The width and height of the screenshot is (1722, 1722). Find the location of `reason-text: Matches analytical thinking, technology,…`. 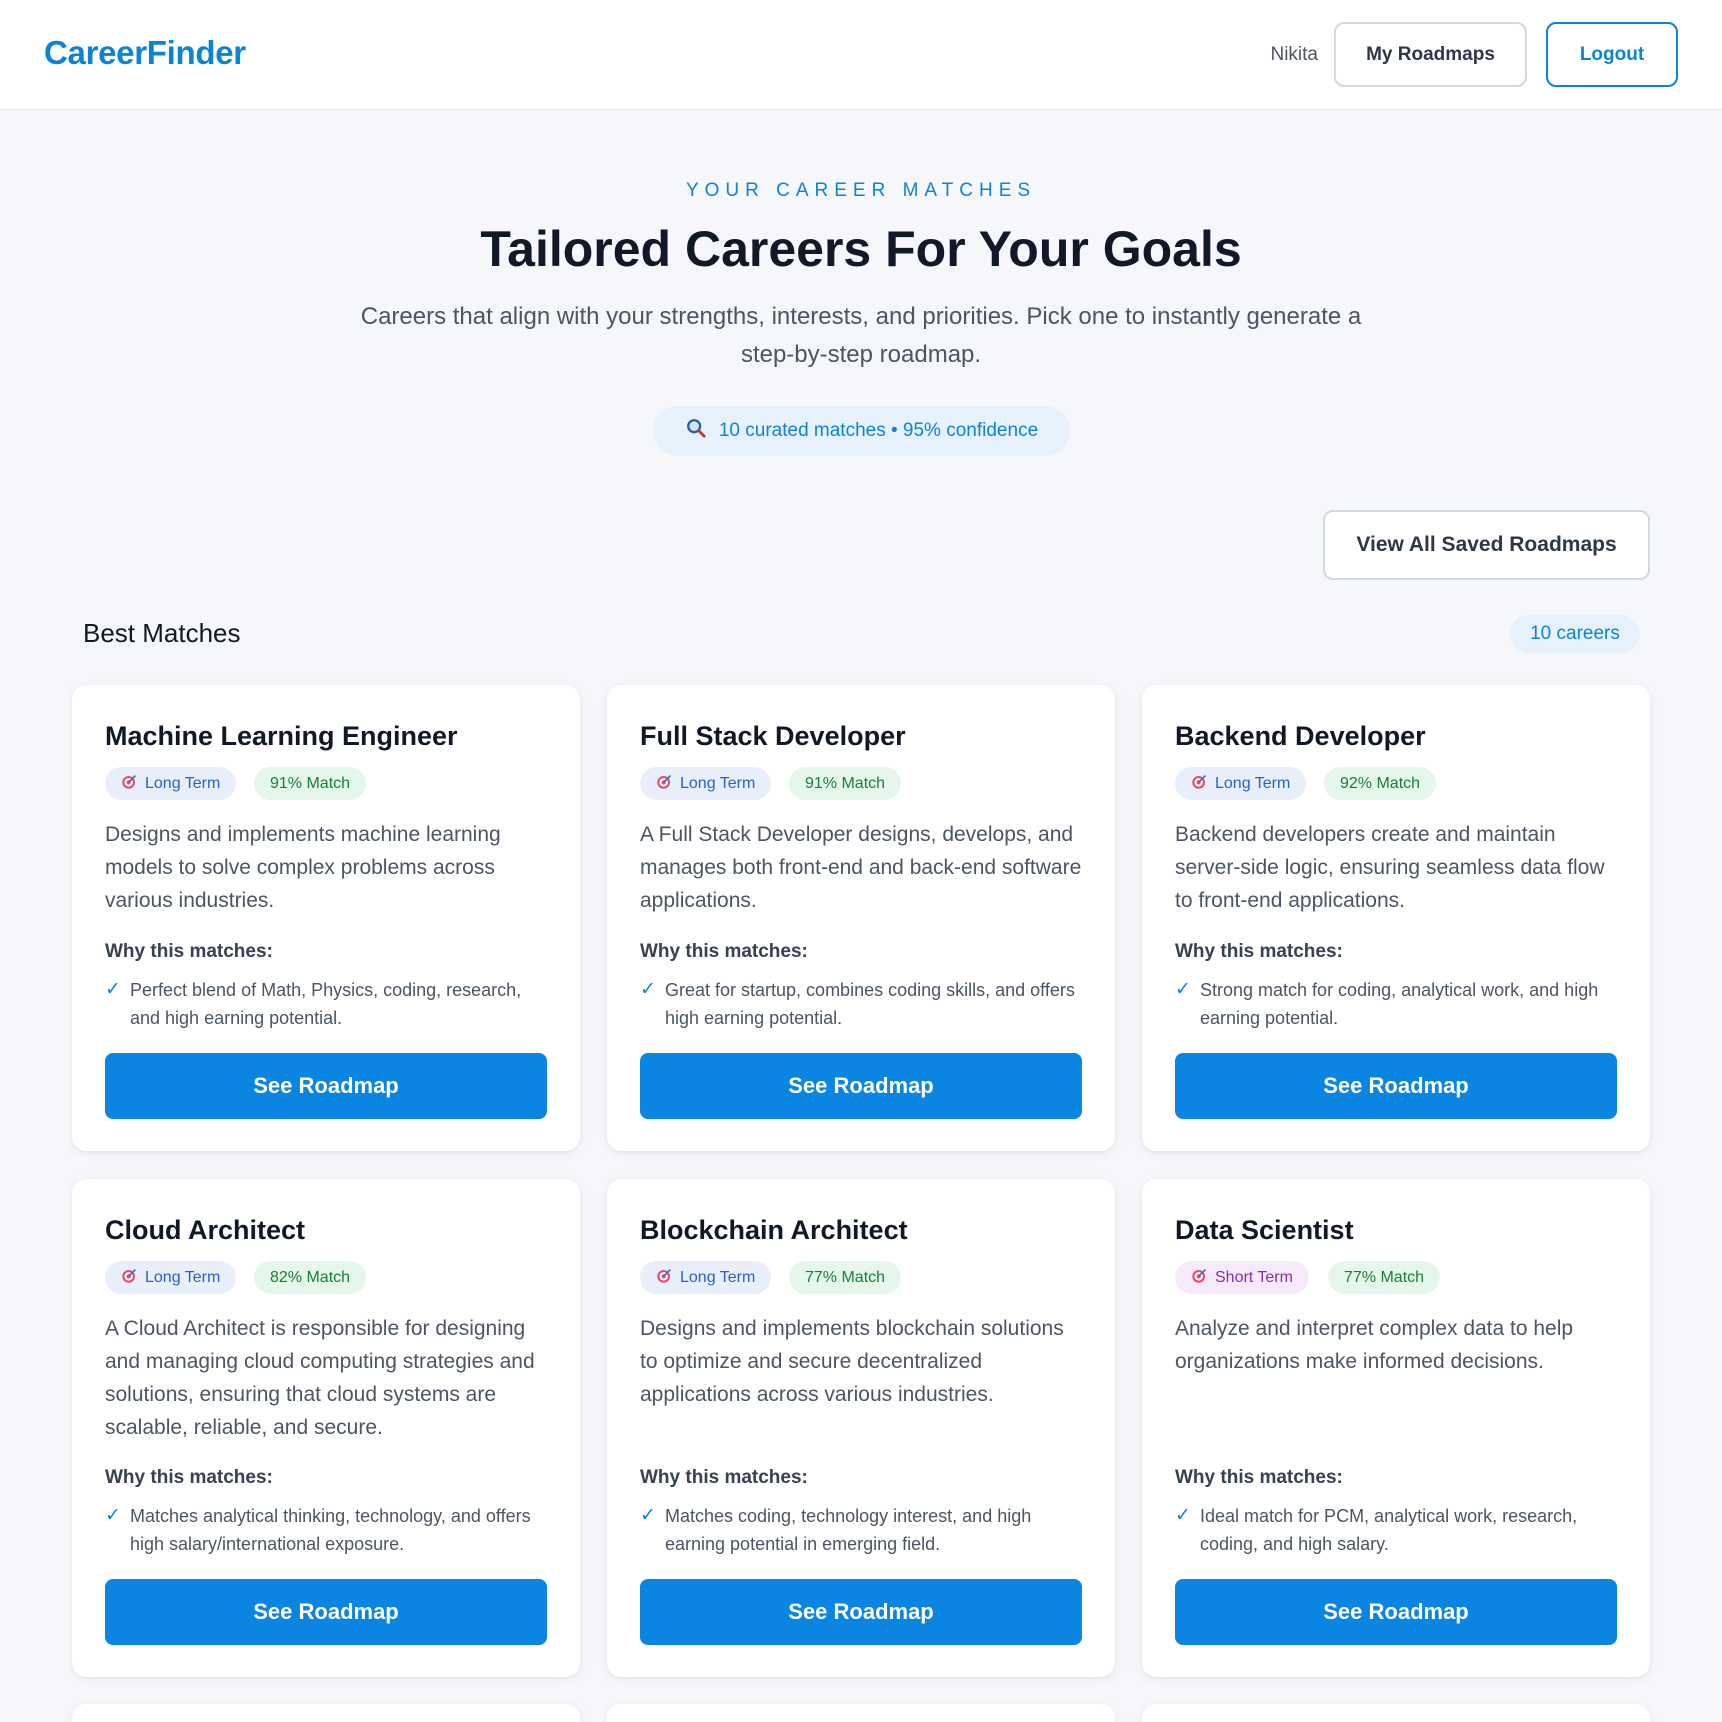

reason-text: Matches analytical thinking, technology,… is located at coordinates (330, 1530).